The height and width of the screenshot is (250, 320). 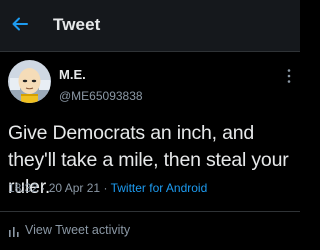 I want to click on avatar-image, so click(x=29, y=81).